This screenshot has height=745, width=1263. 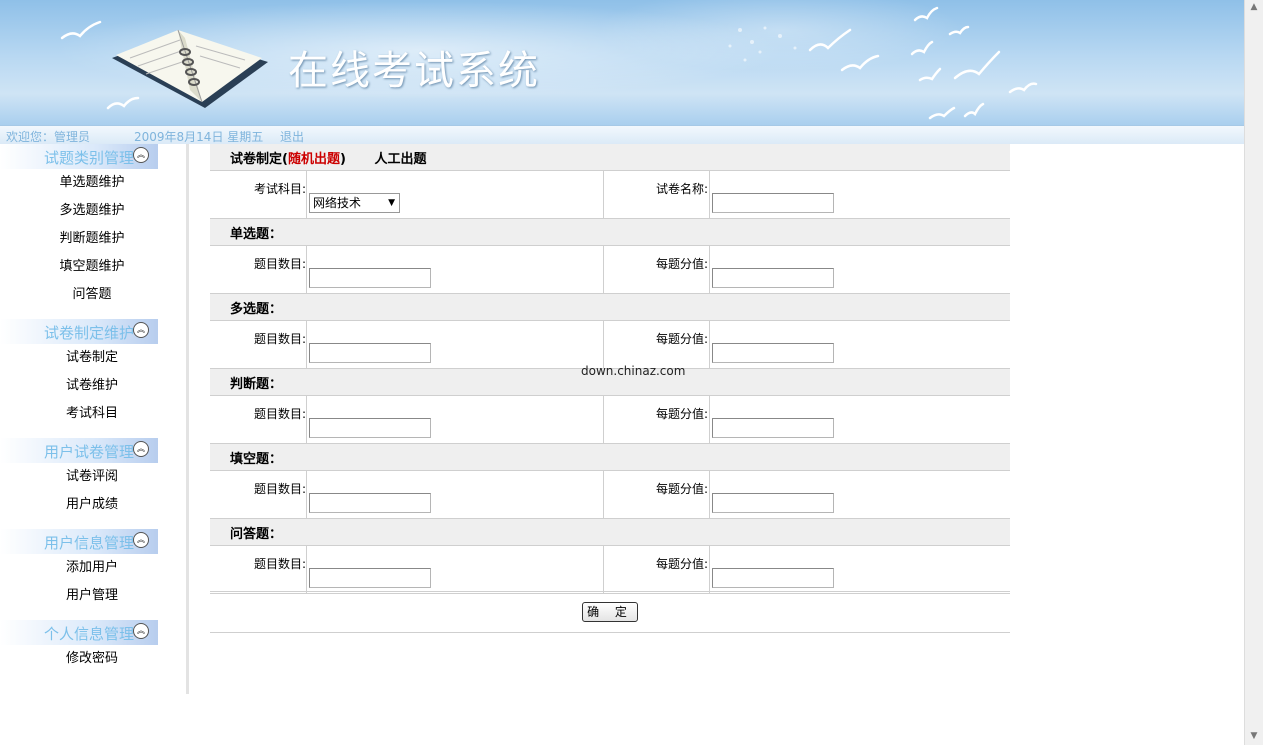 I want to click on sidebar-item-review-papers: 试卷评阅, so click(x=92, y=477).